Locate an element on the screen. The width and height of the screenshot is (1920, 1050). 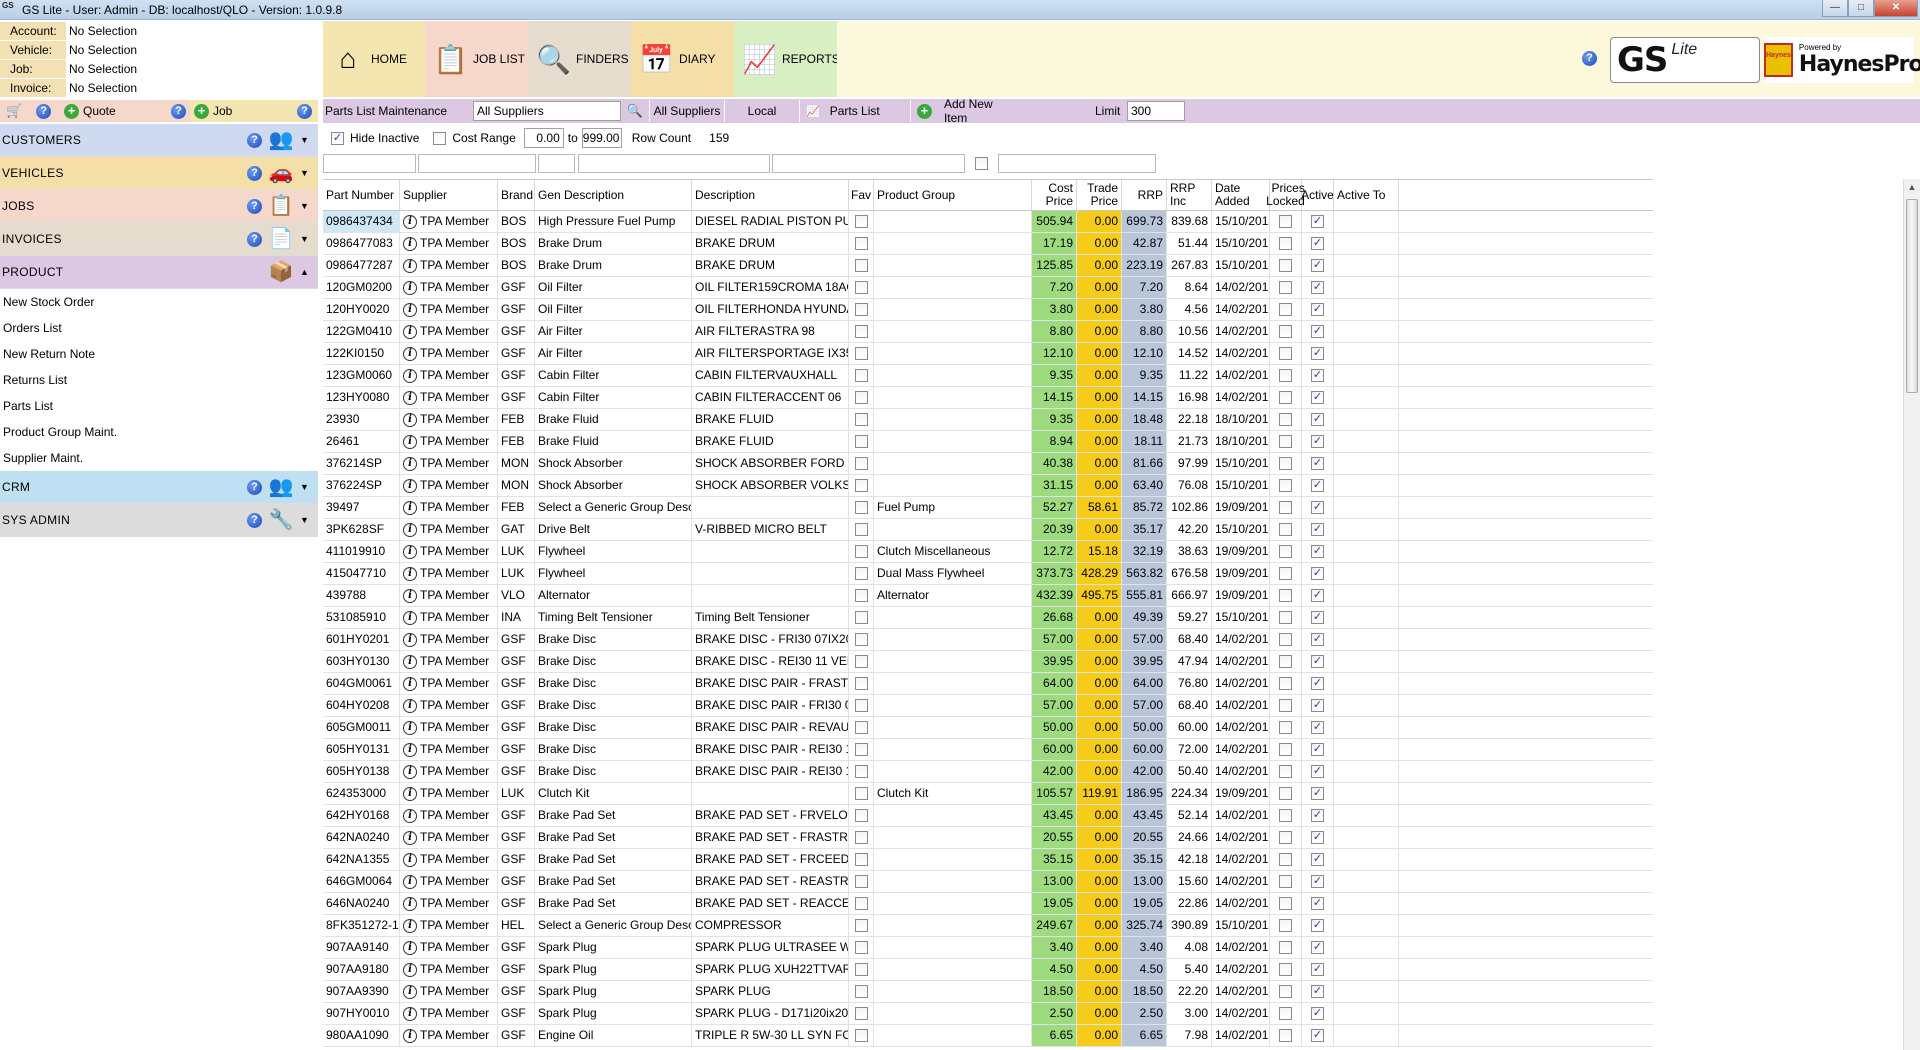
rrp-cell: 60.00 is located at coordinates (1144, 749).